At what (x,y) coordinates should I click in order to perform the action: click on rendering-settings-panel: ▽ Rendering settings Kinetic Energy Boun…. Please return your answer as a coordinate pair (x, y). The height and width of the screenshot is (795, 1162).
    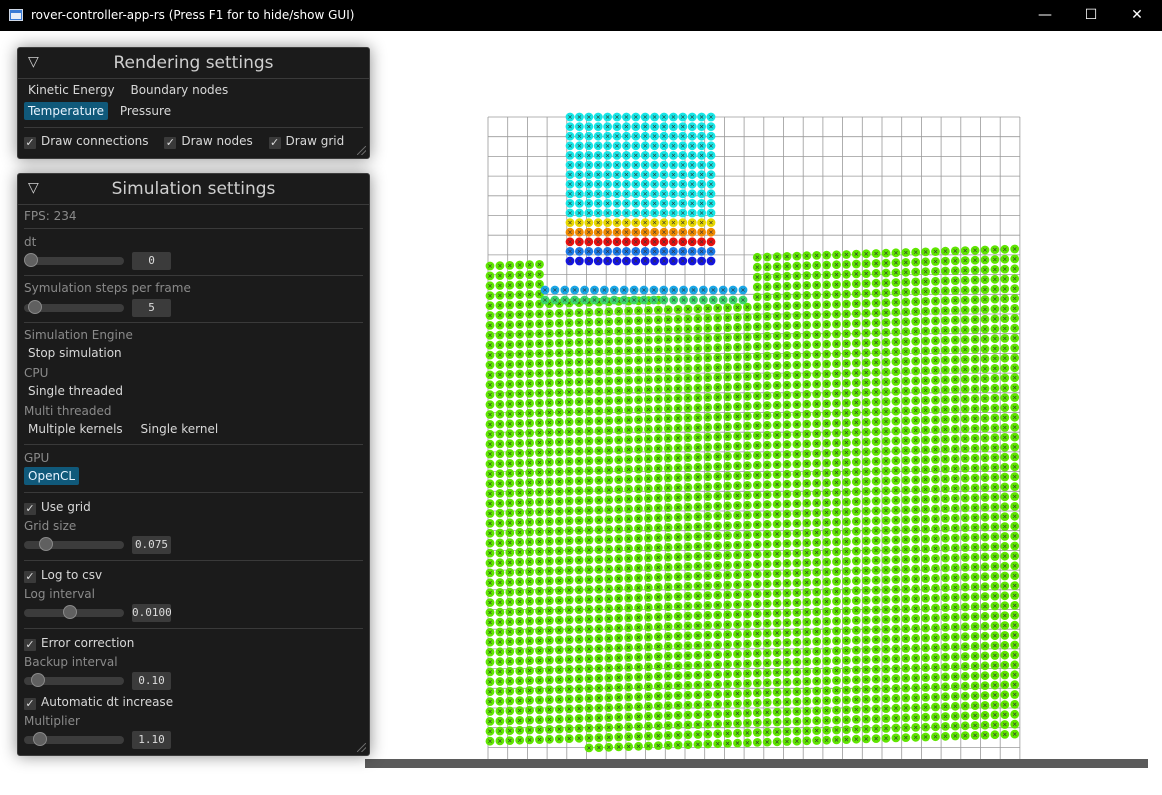
    Looking at the image, I should click on (193, 103).